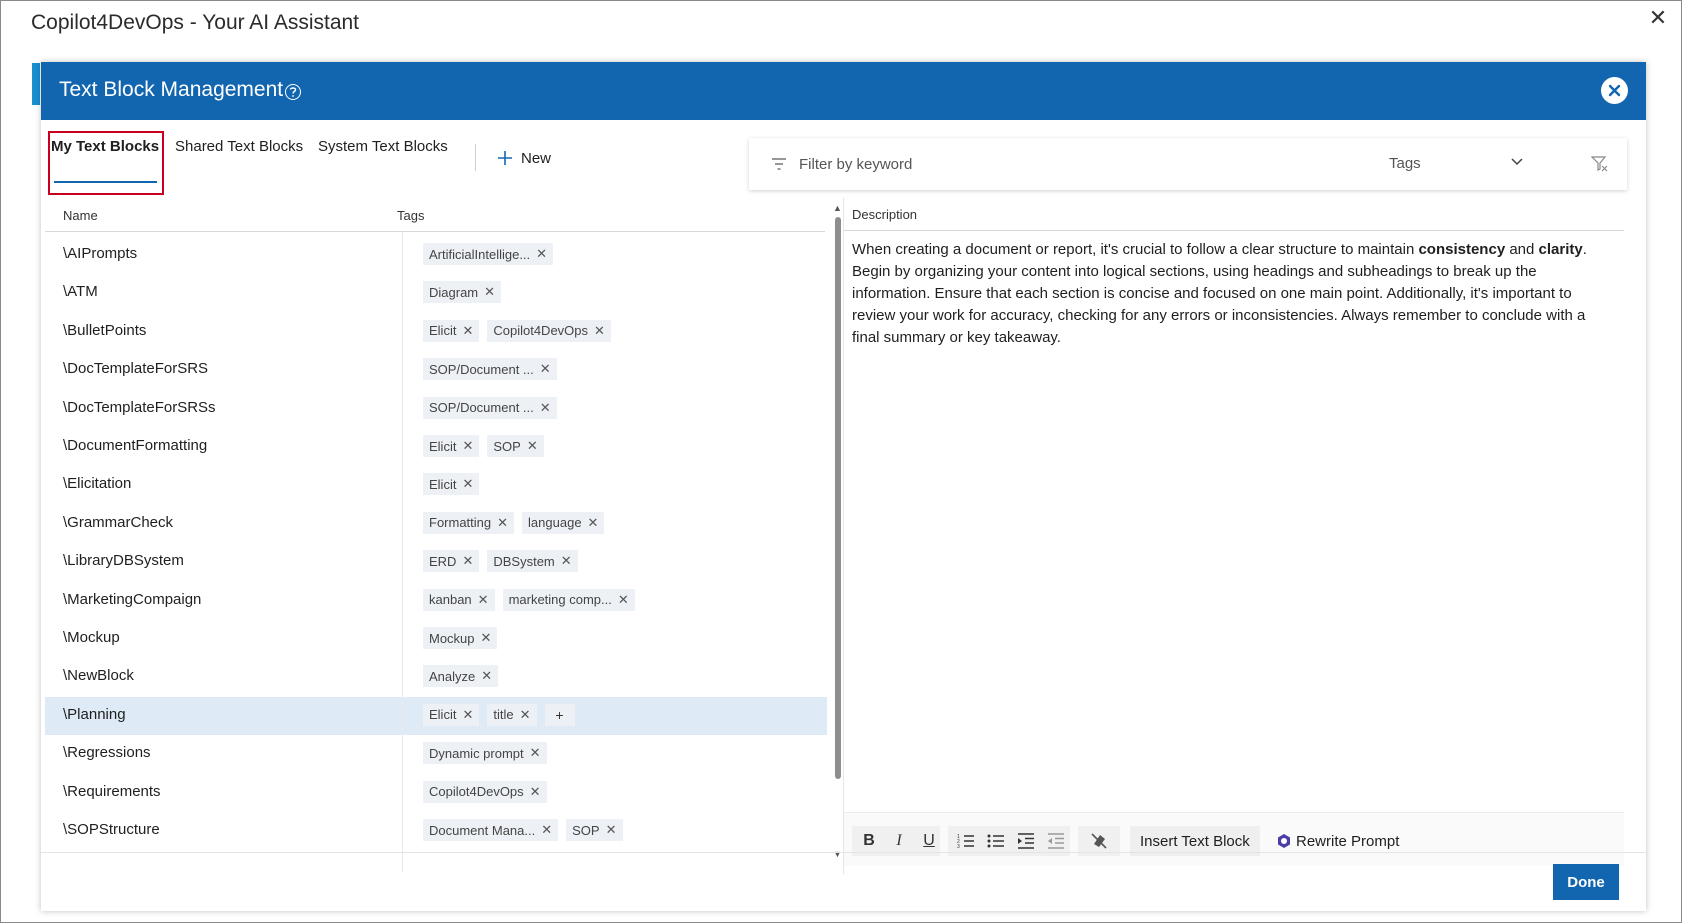 The image size is (1682, 923). What do you see at coordinates (383, 146) in the screenshot?
I see `tab-system-text-blocks: System Text Blocks` at bounding box center [383, 146].